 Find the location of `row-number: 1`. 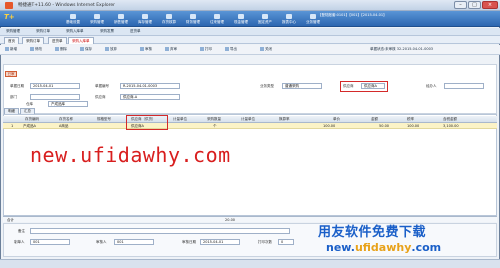

row-number: 1 is located at coordinates (12, 126).